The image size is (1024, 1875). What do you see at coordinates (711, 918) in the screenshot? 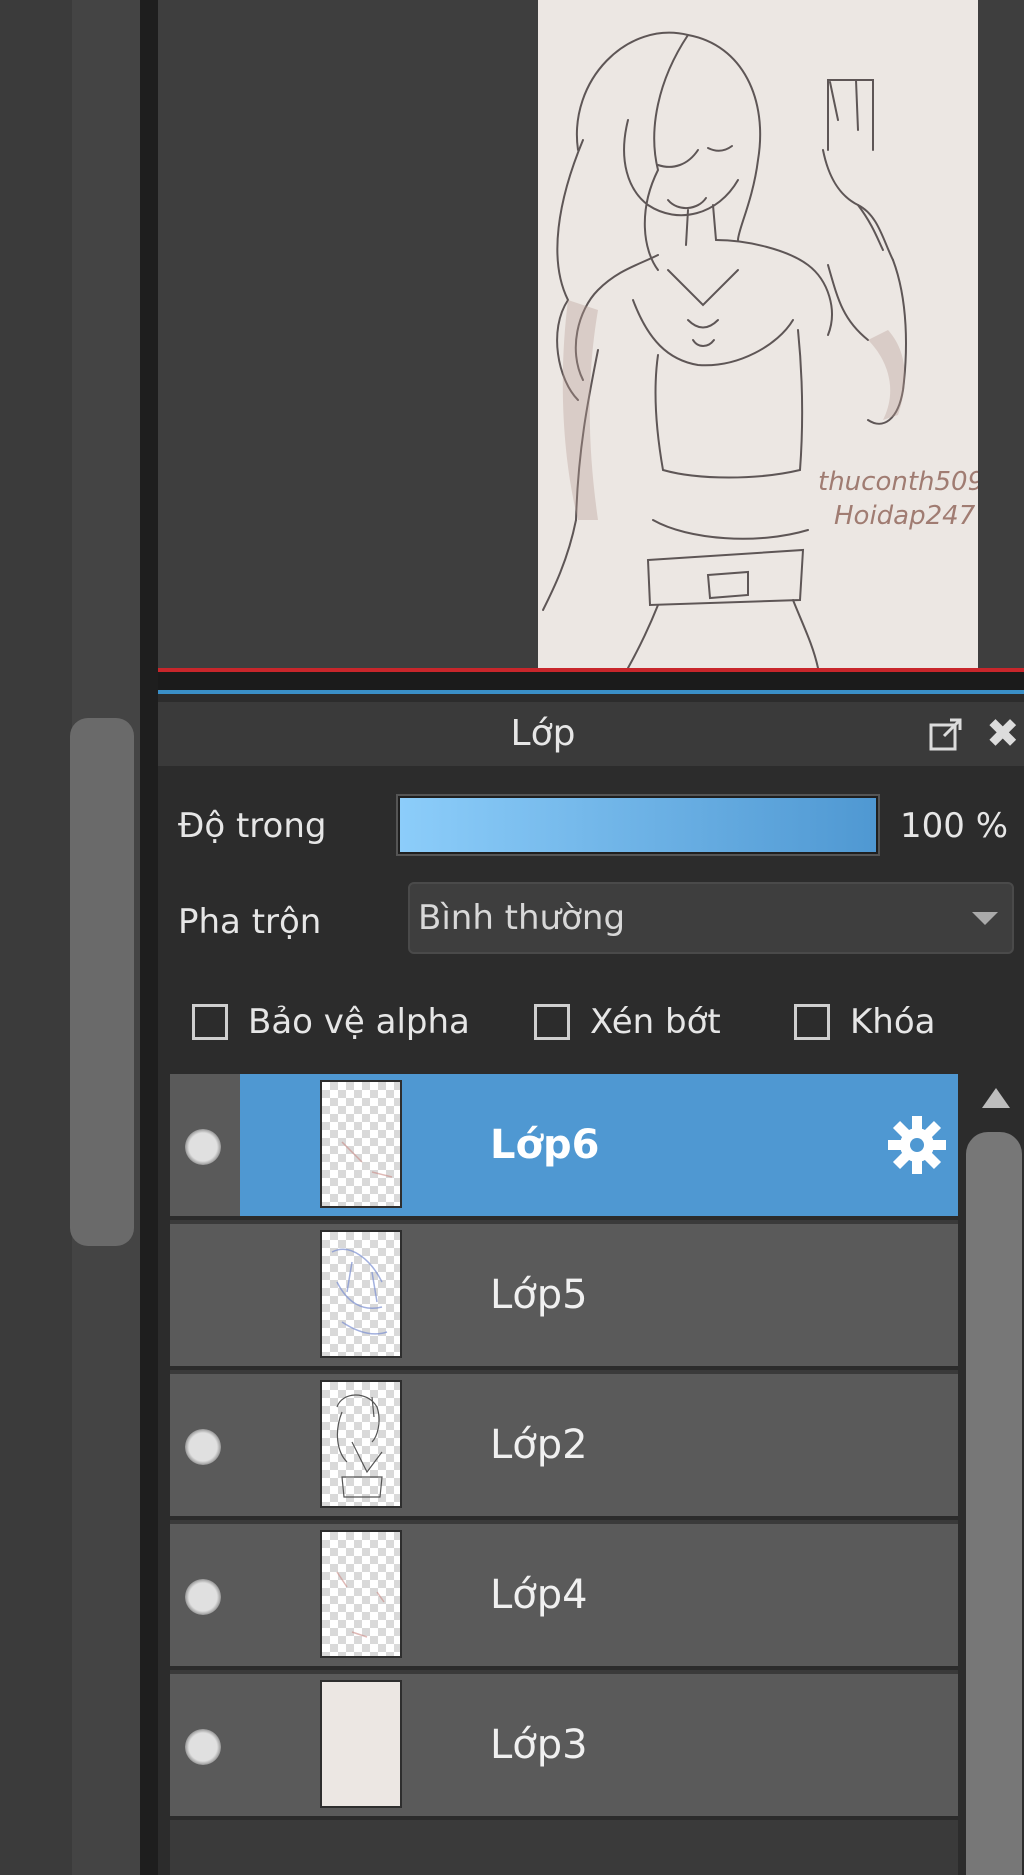
I see `blend-mode-select: Bình thường` at bounding box center [711, 918].